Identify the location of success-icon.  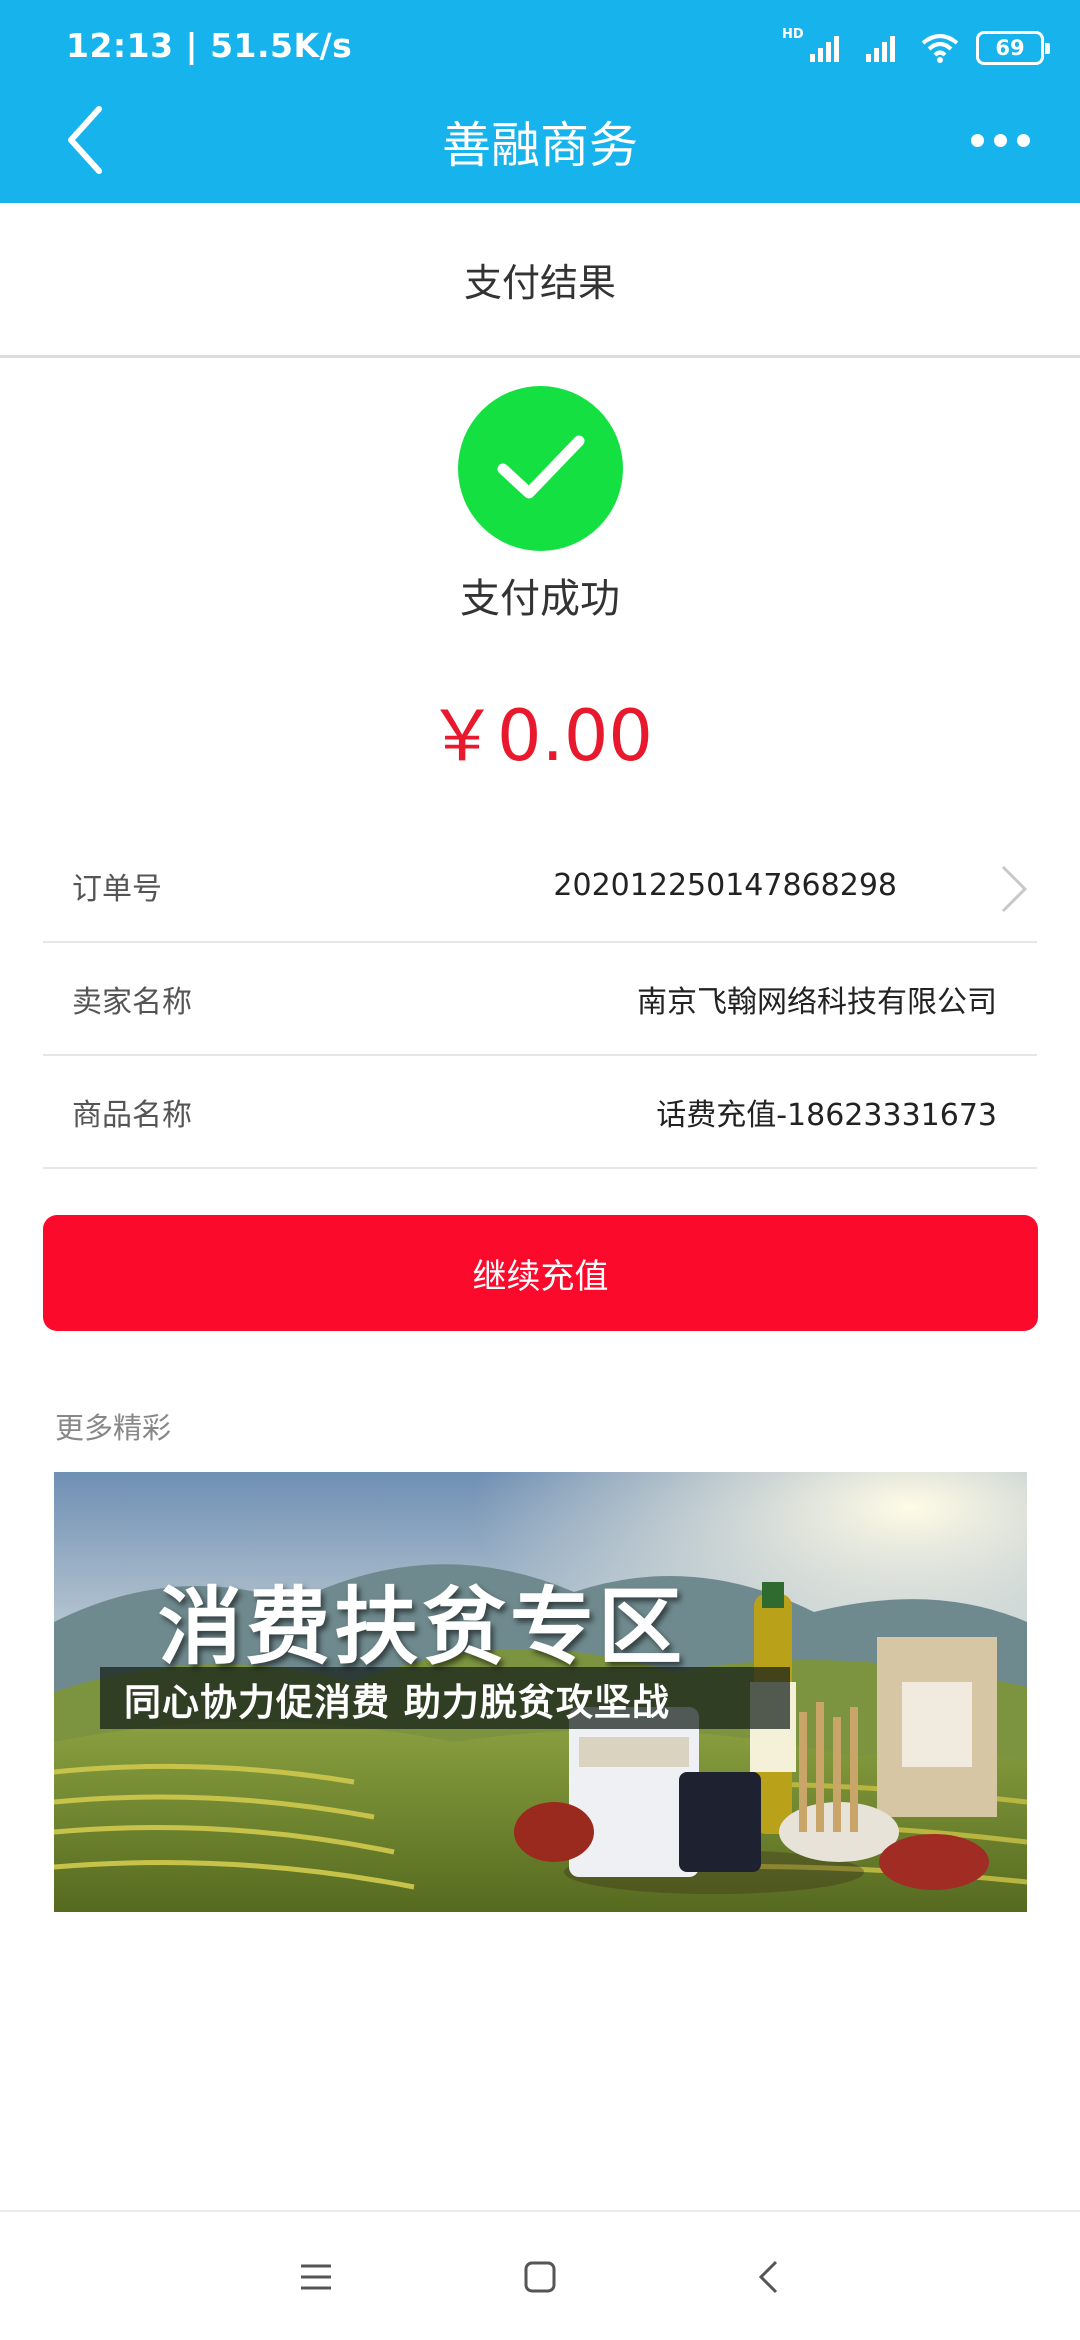
(540, 468).